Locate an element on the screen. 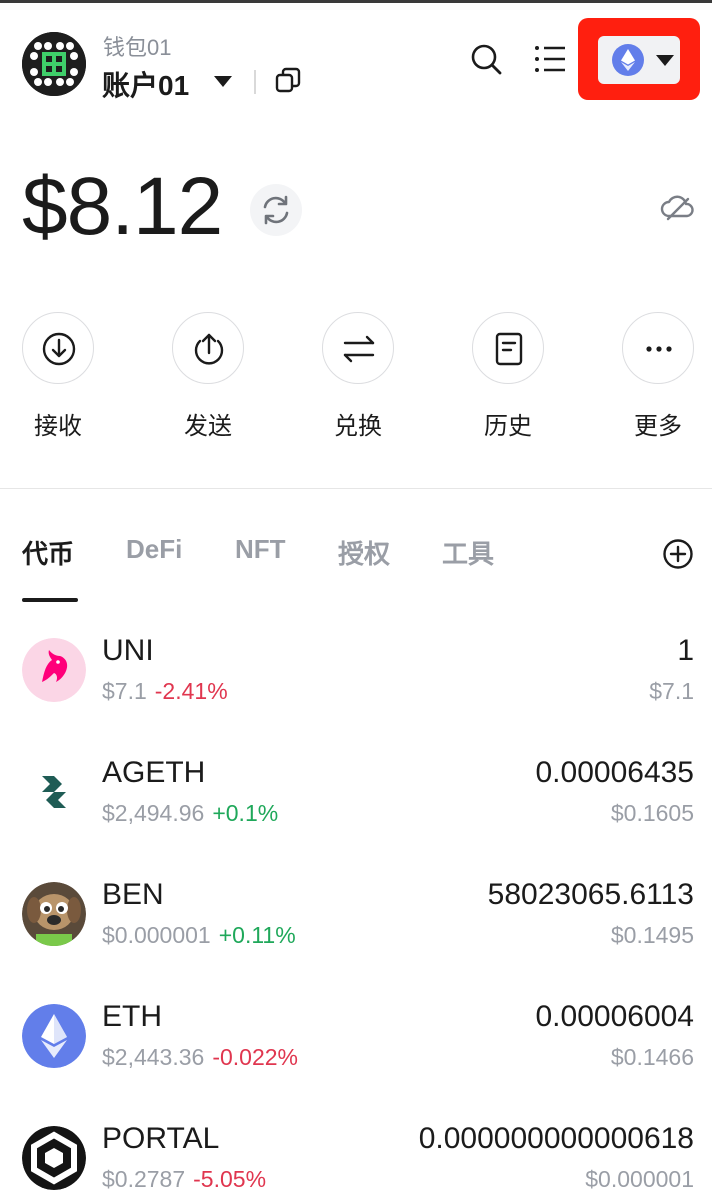 The image size is (712, 1196). wallet-avatar is located at coordinates (54, 64).